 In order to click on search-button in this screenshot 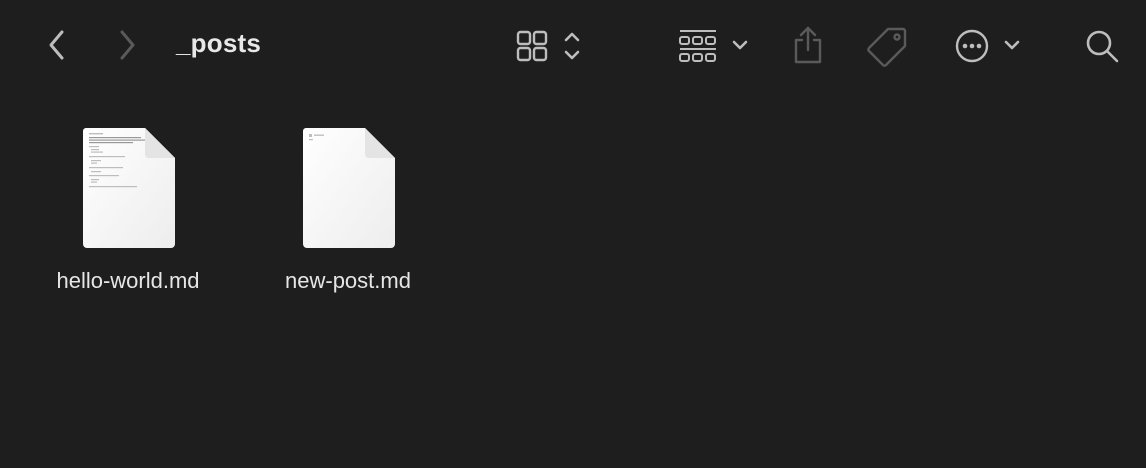, I will do `click(1102, 46)`.